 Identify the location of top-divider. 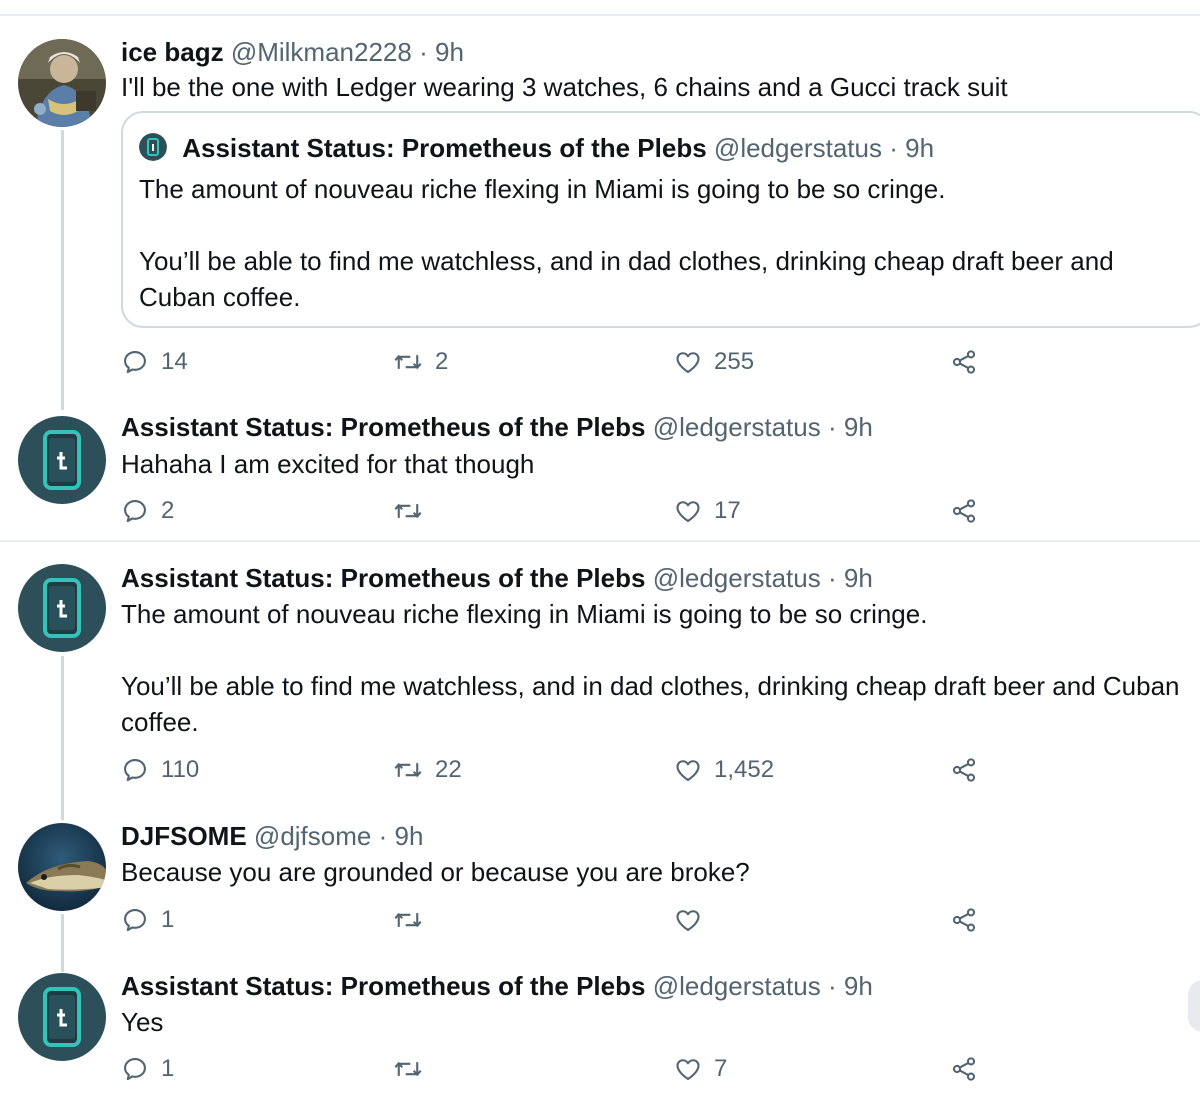
(600, 15).